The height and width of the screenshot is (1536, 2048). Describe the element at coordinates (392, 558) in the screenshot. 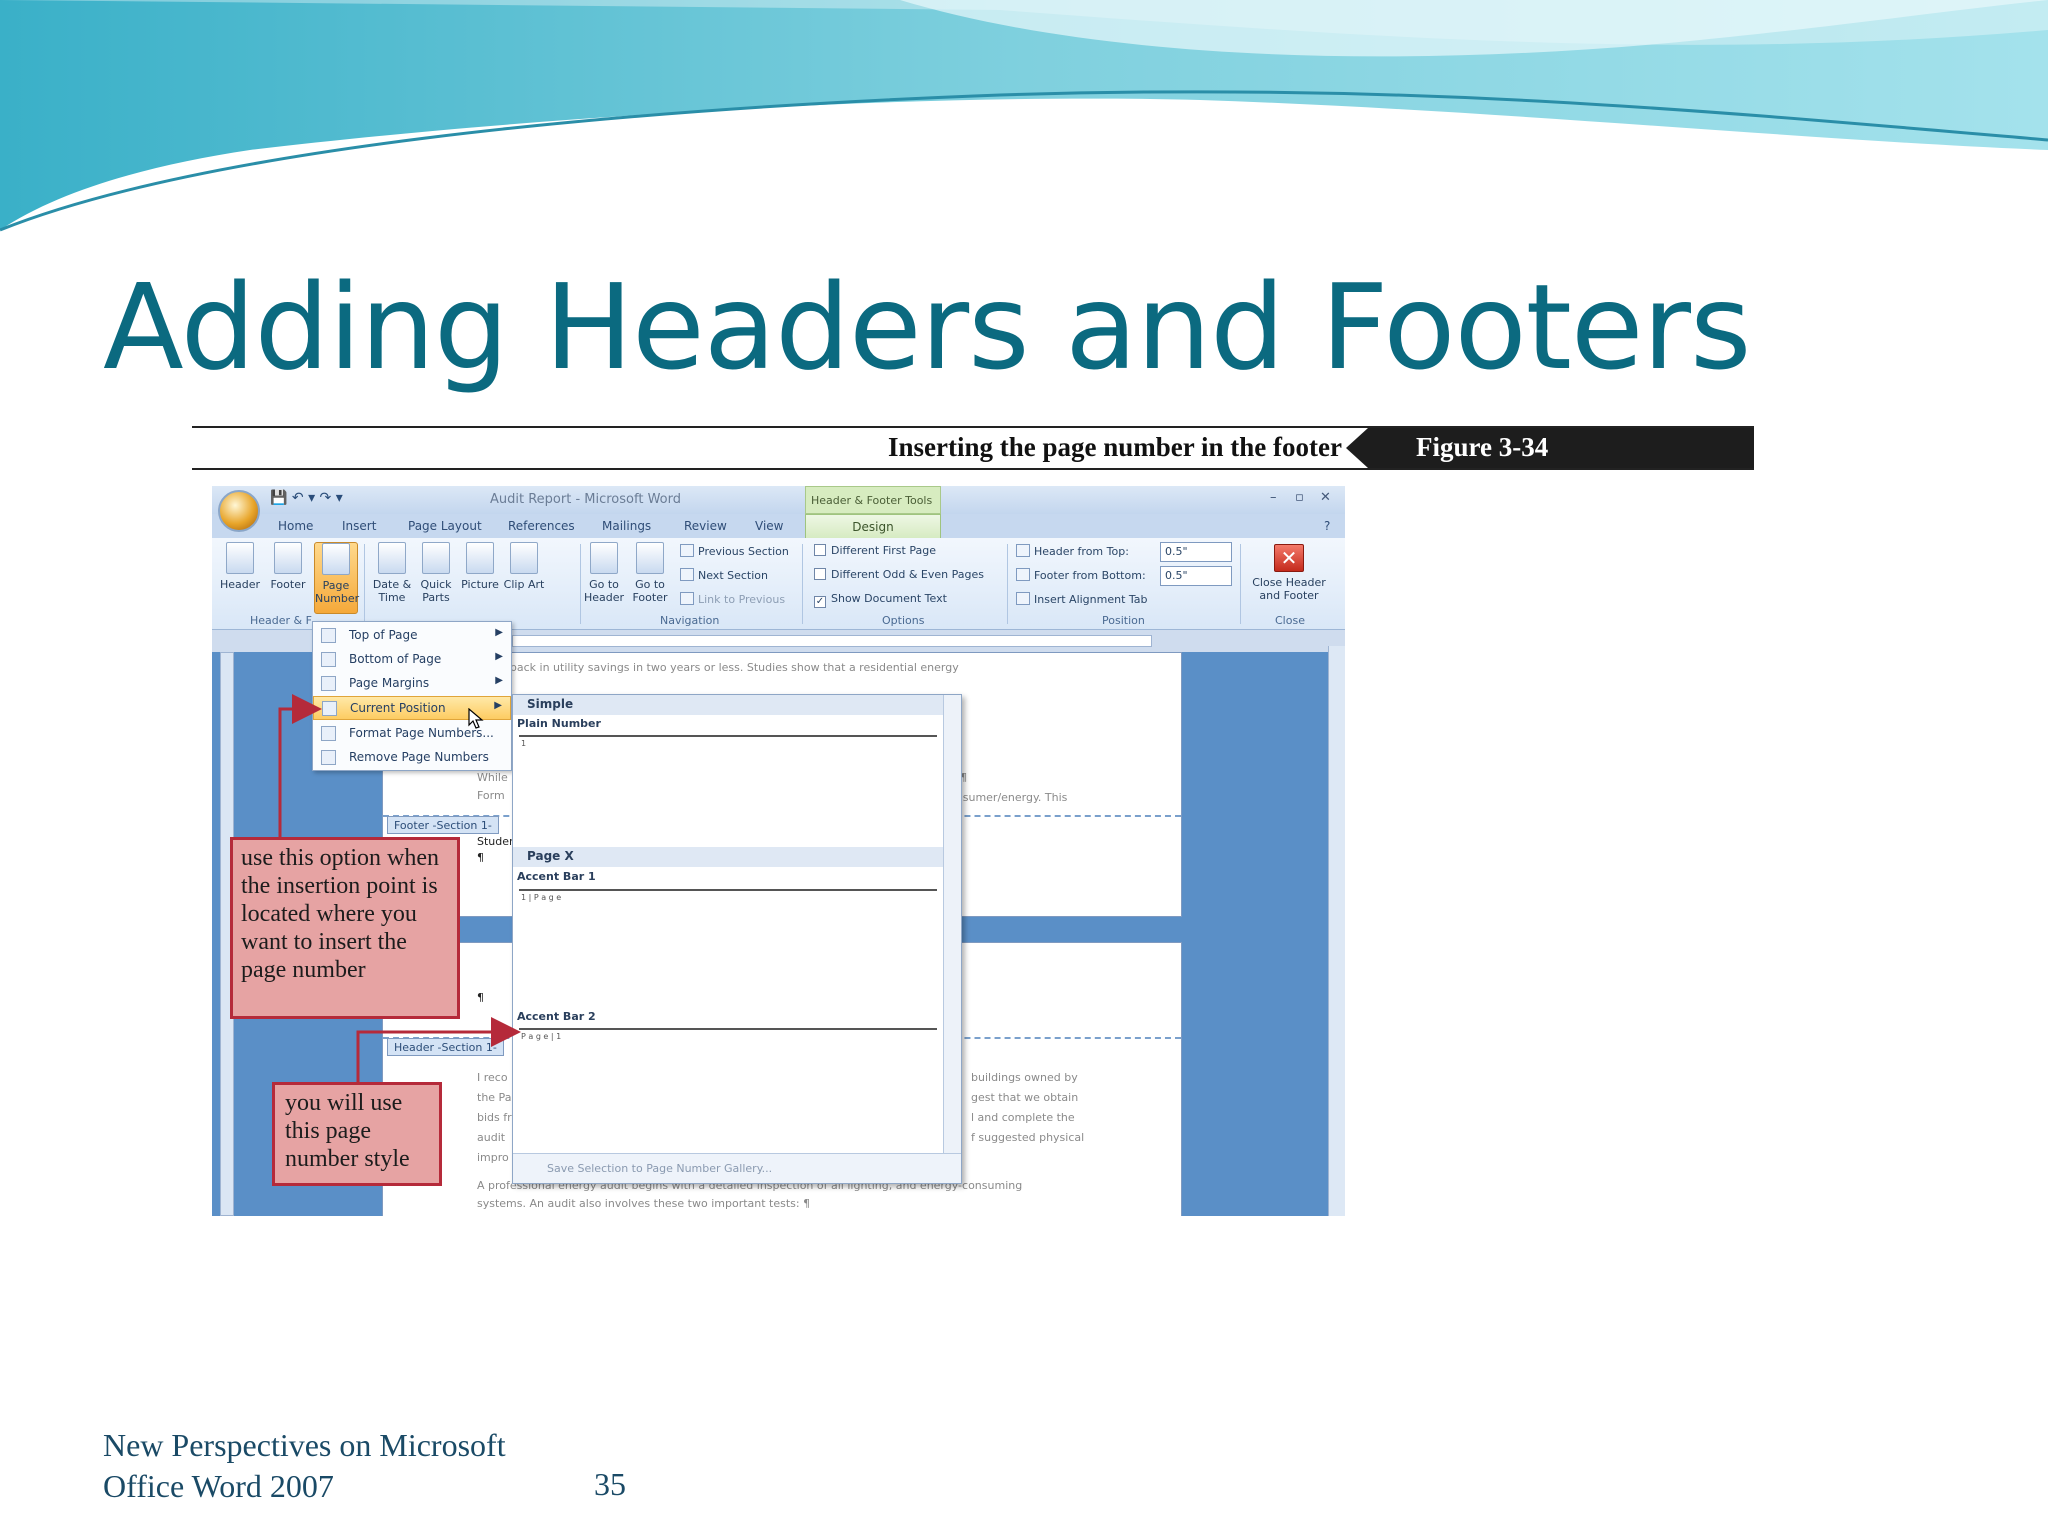

I see `calendar-icon` at that location.